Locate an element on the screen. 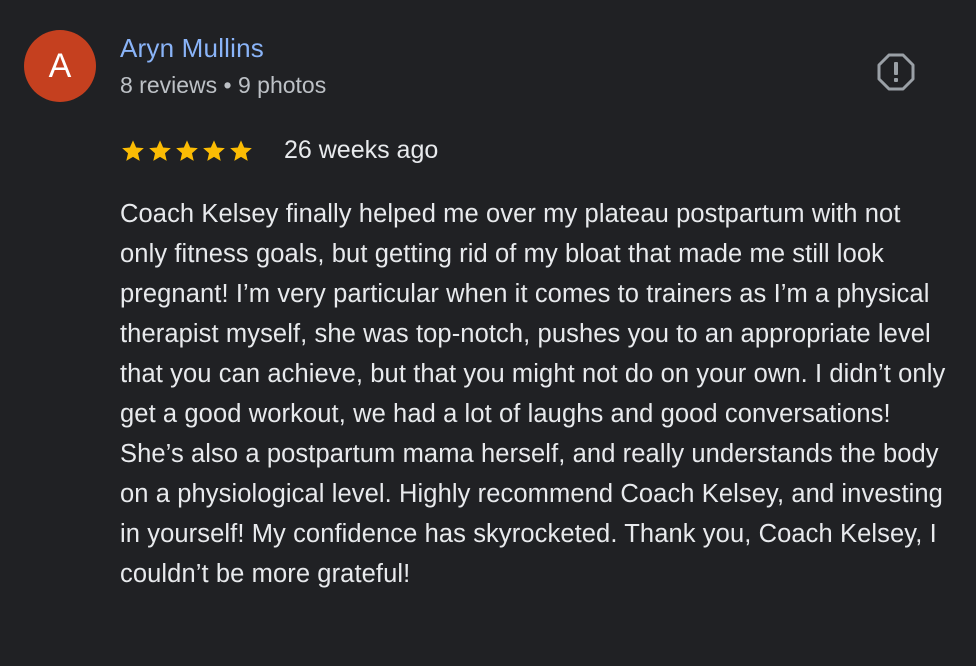  reviewer-name-link: Aryn Mullins is located at coordinates (192, 48).